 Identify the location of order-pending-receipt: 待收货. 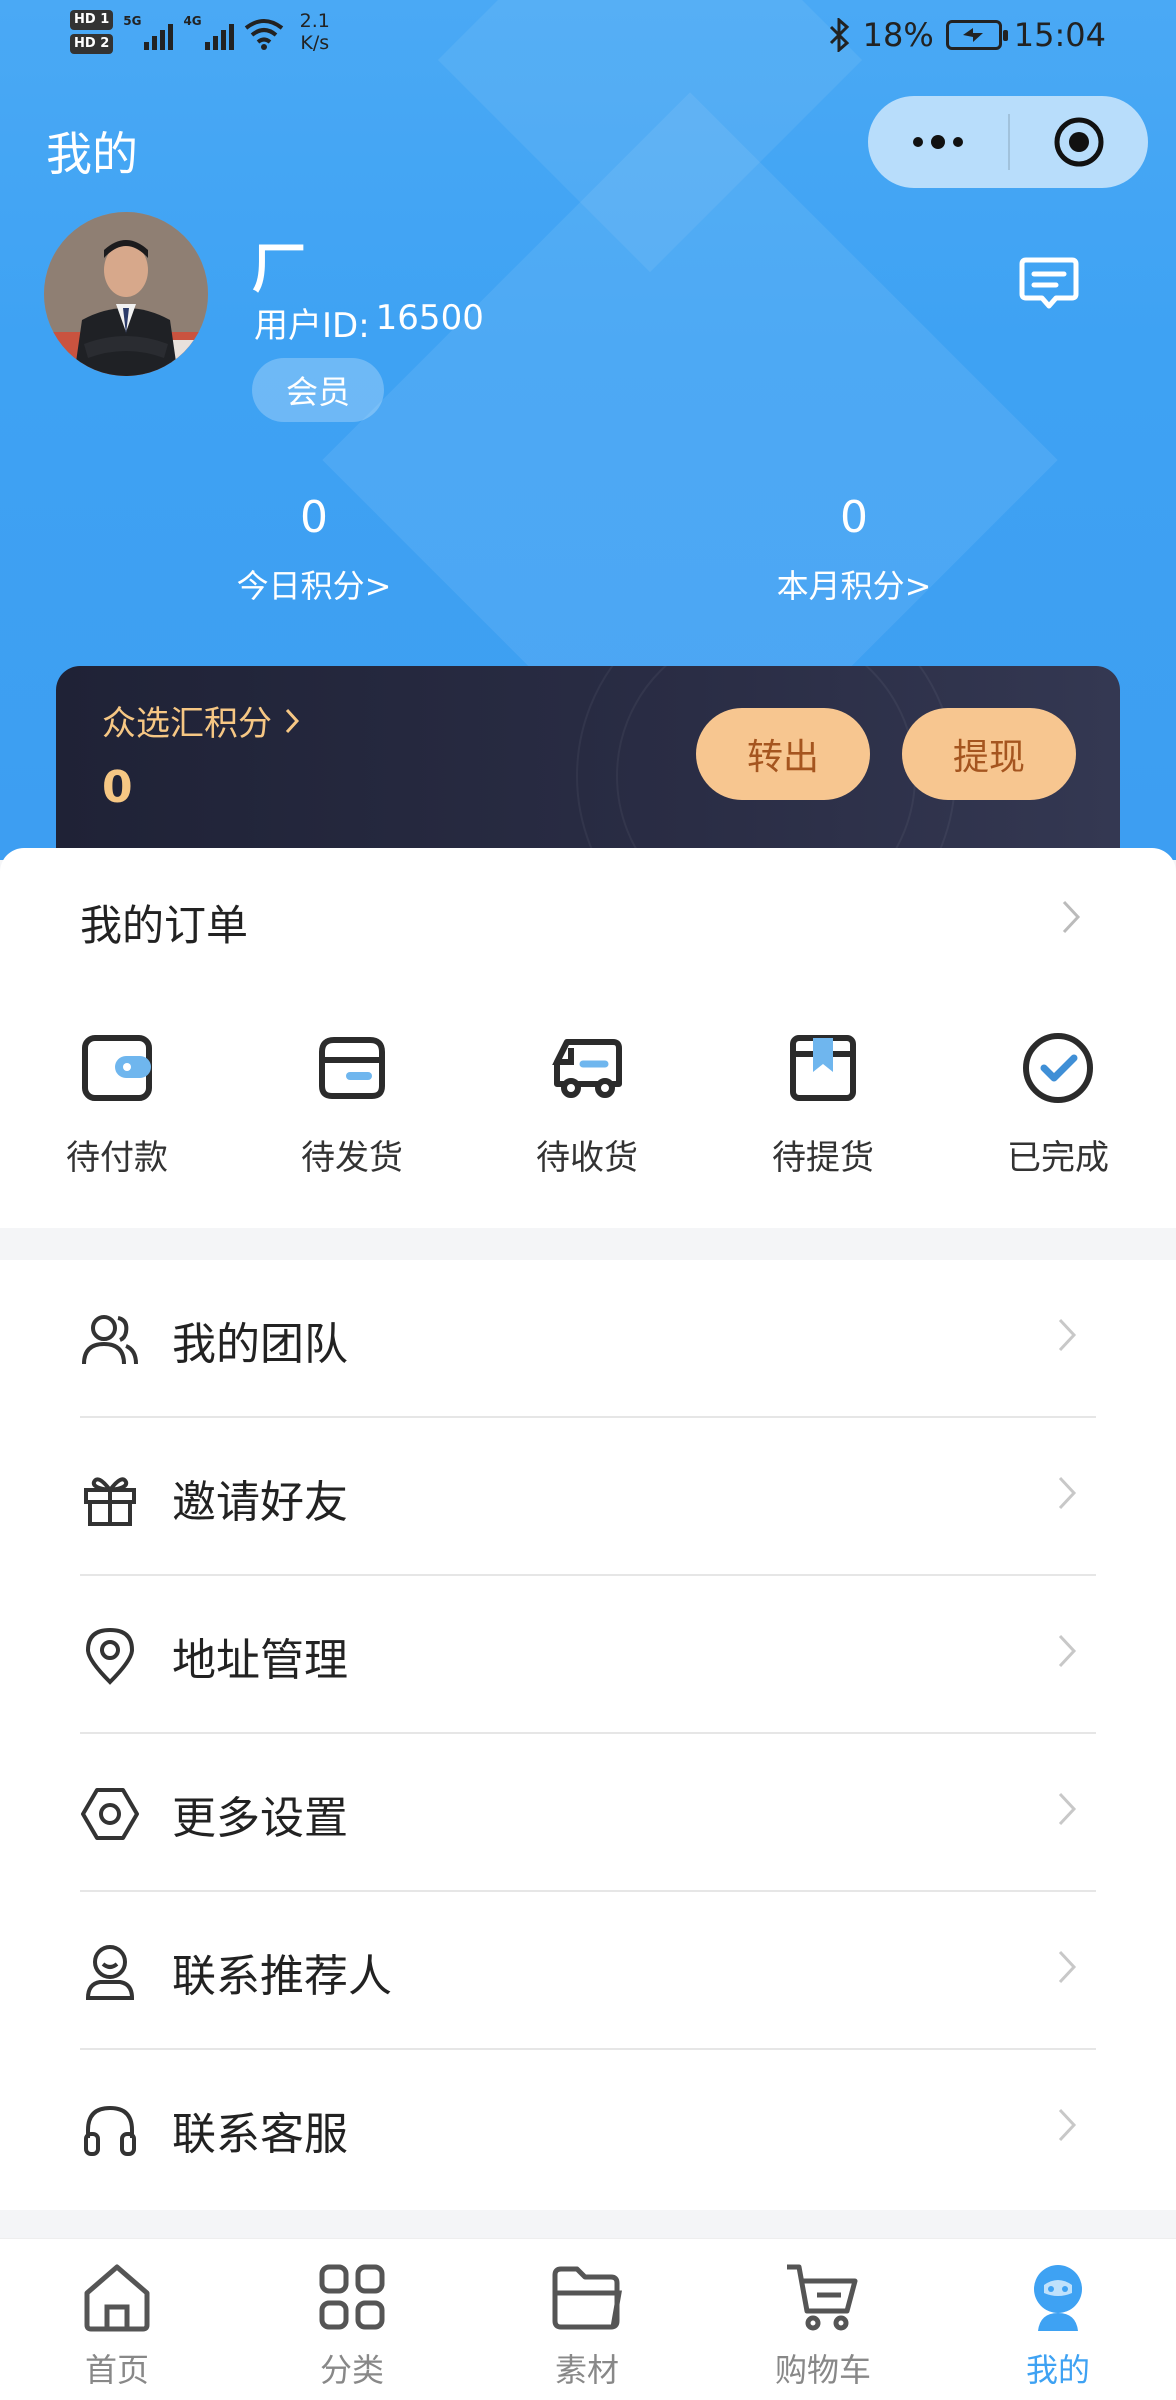
(587, 1103).